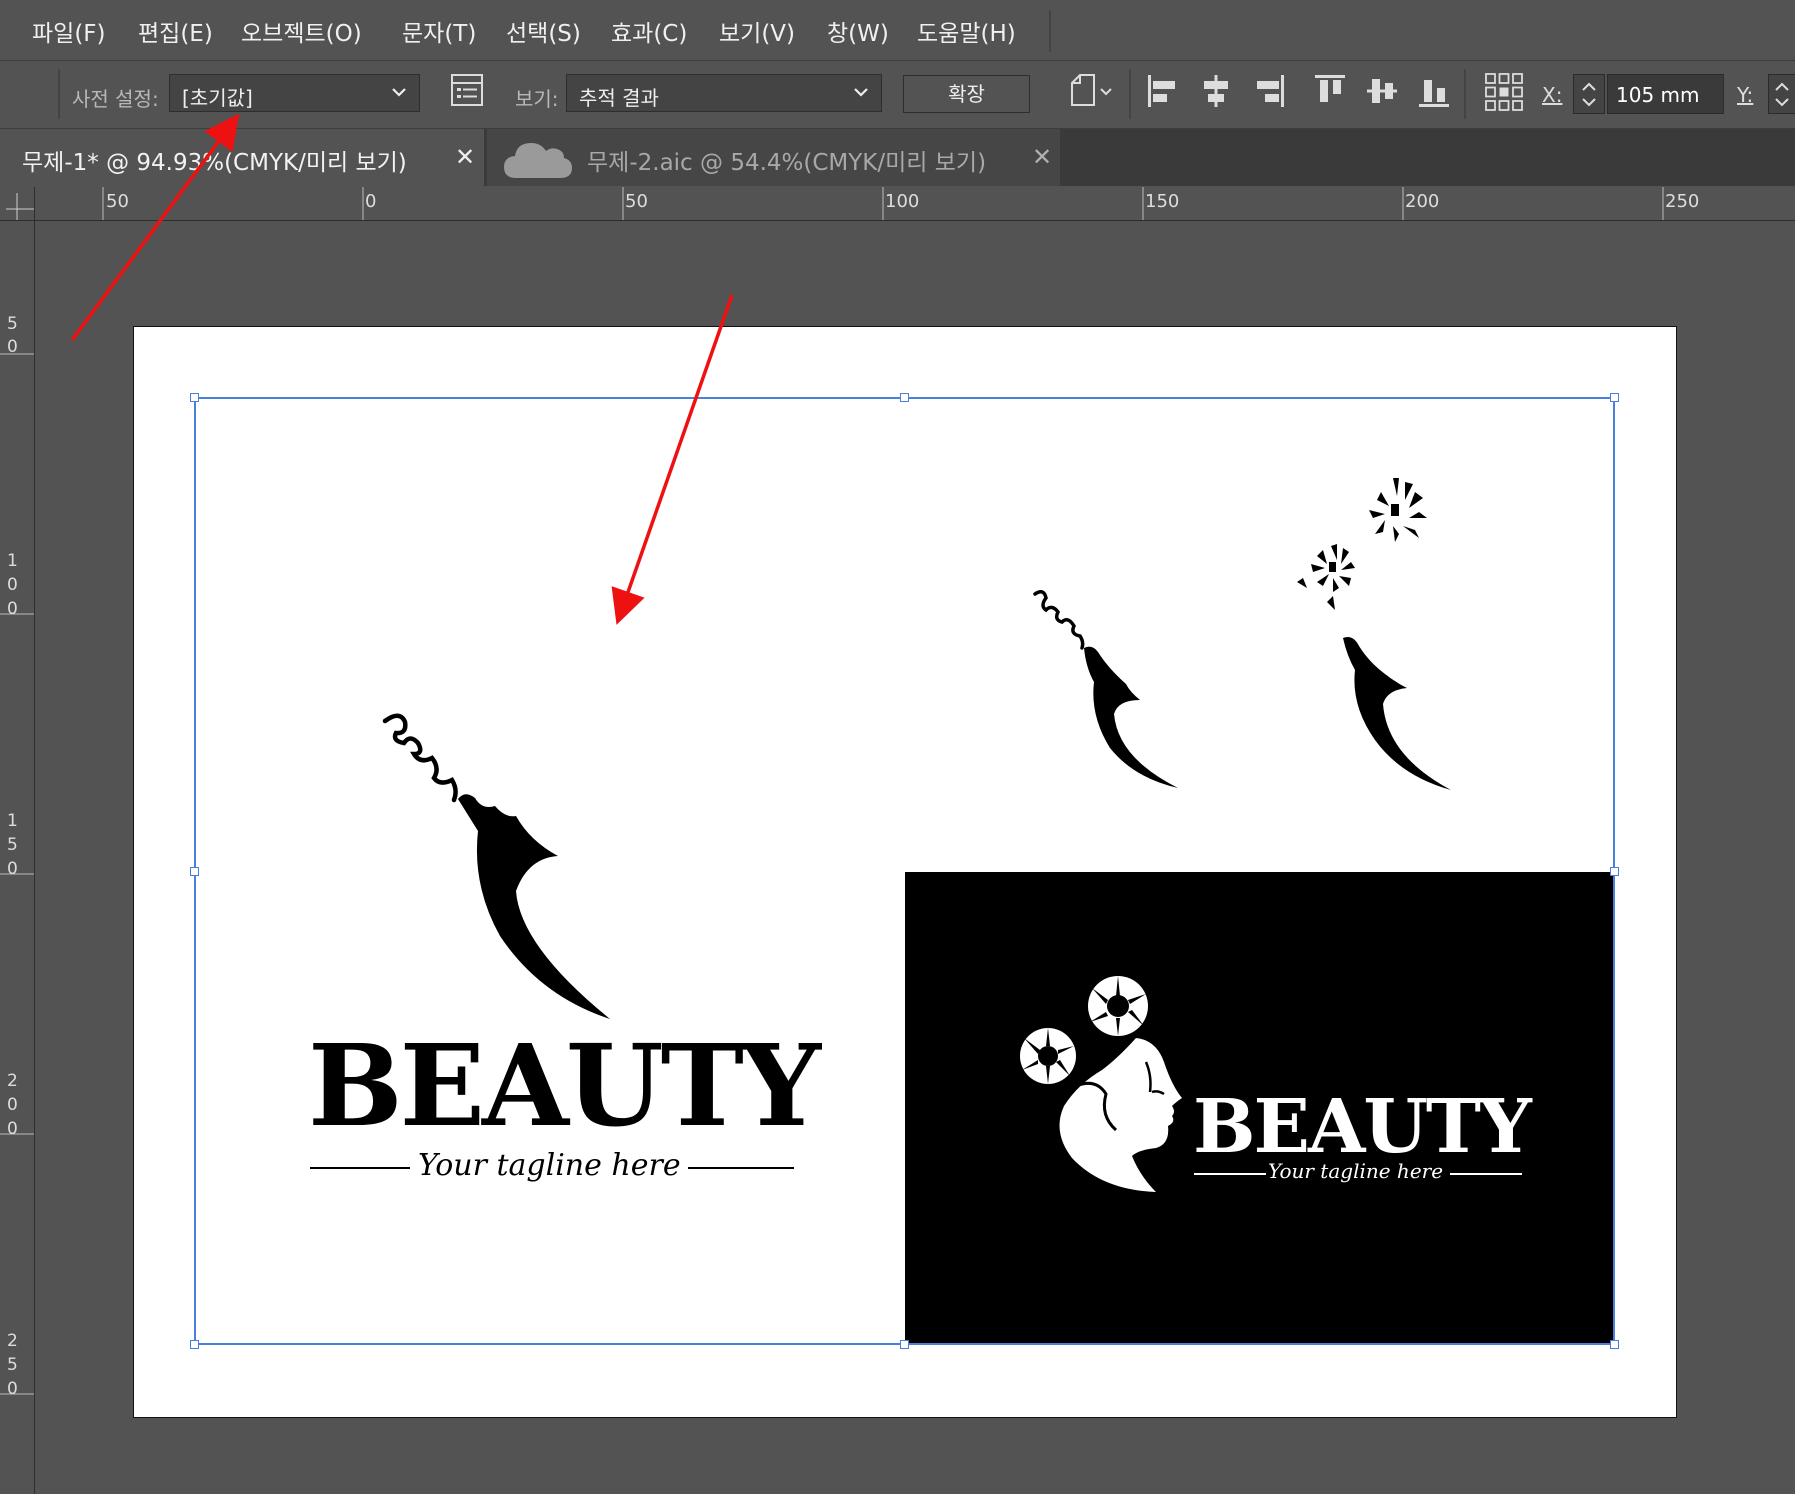  I want to click on view-dropdown: 추적 결과, so click(724, 93).